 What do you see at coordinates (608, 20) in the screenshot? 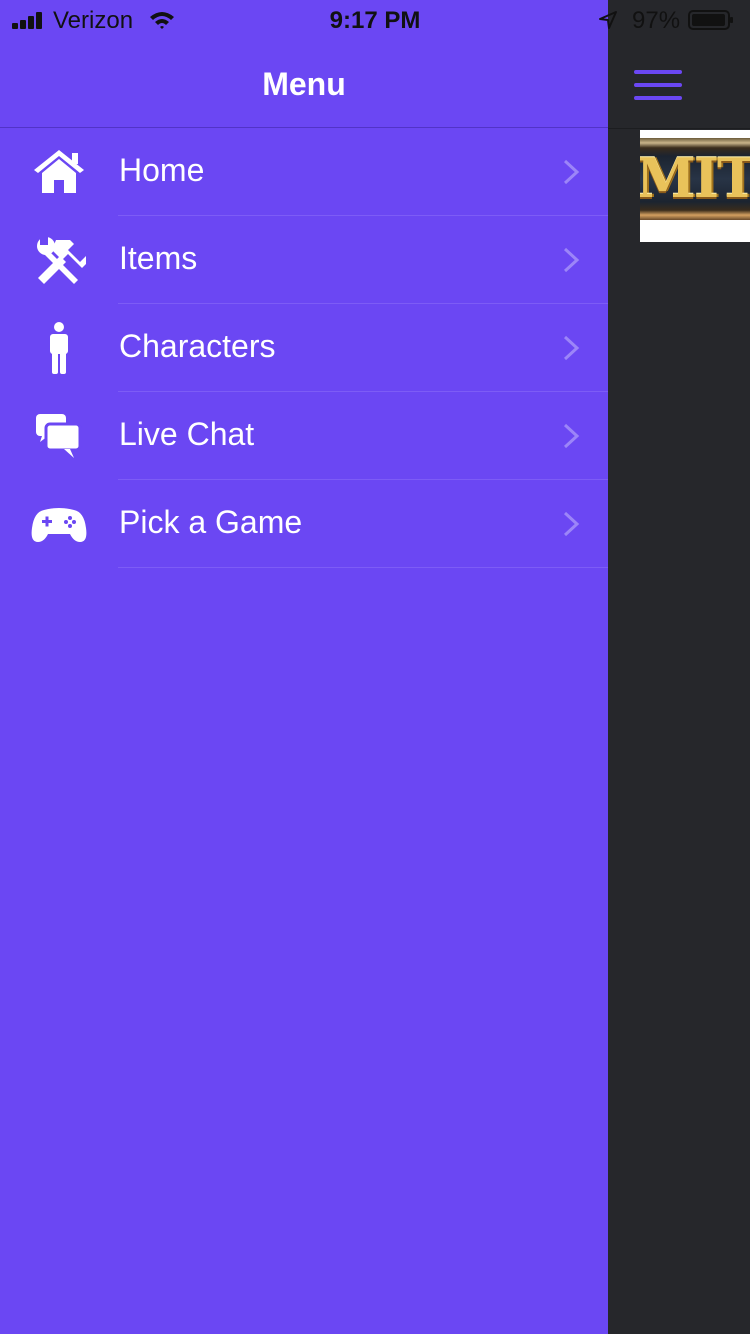
I see `location-arrow-icon` at bounding box center [608, 20].